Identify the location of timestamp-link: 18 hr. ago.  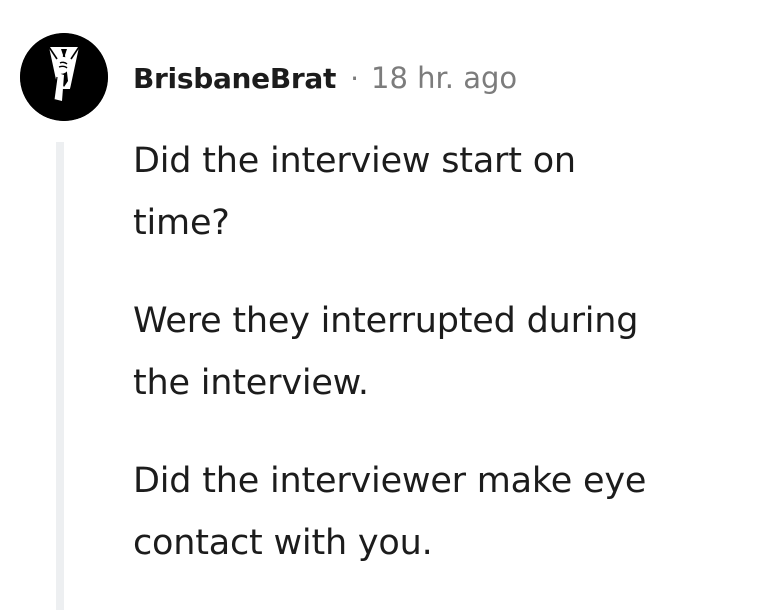
(444, 78).